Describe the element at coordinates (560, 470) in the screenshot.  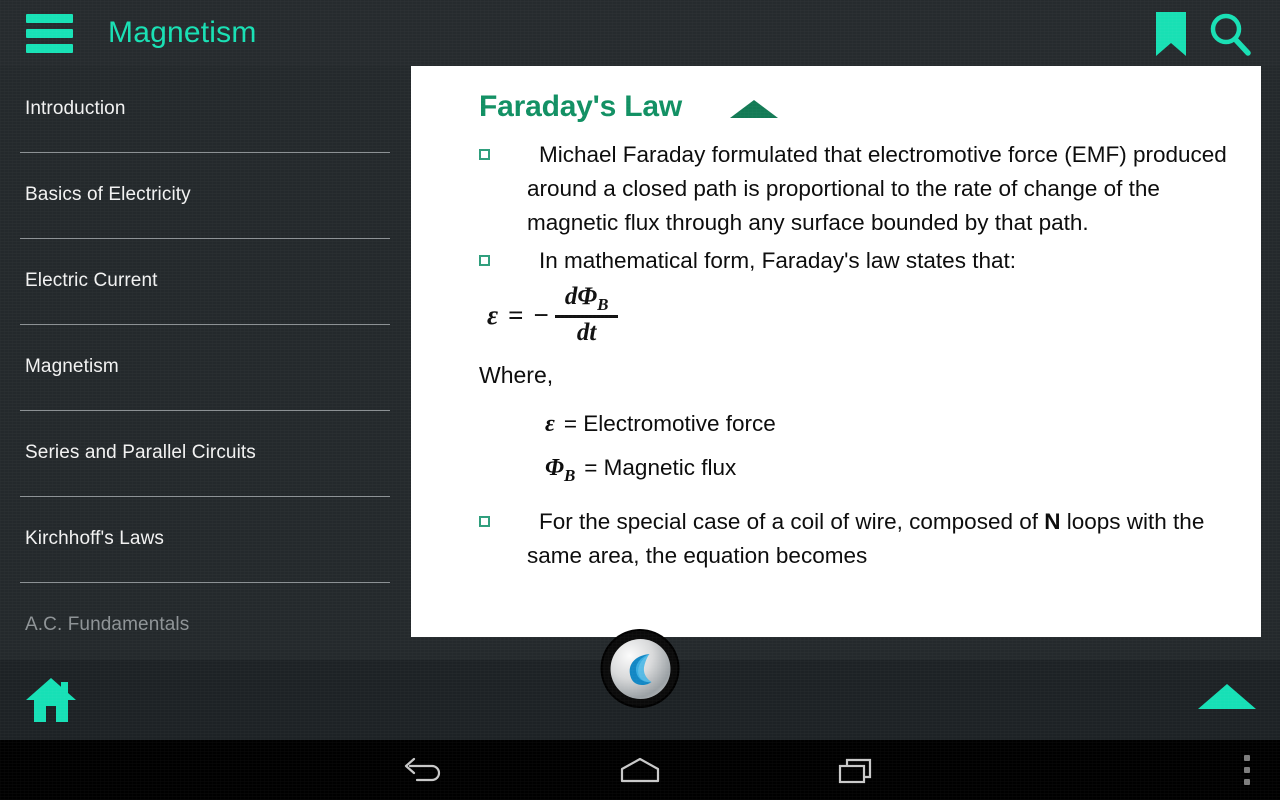
I see `definition-symbol: ΦB` at that location.